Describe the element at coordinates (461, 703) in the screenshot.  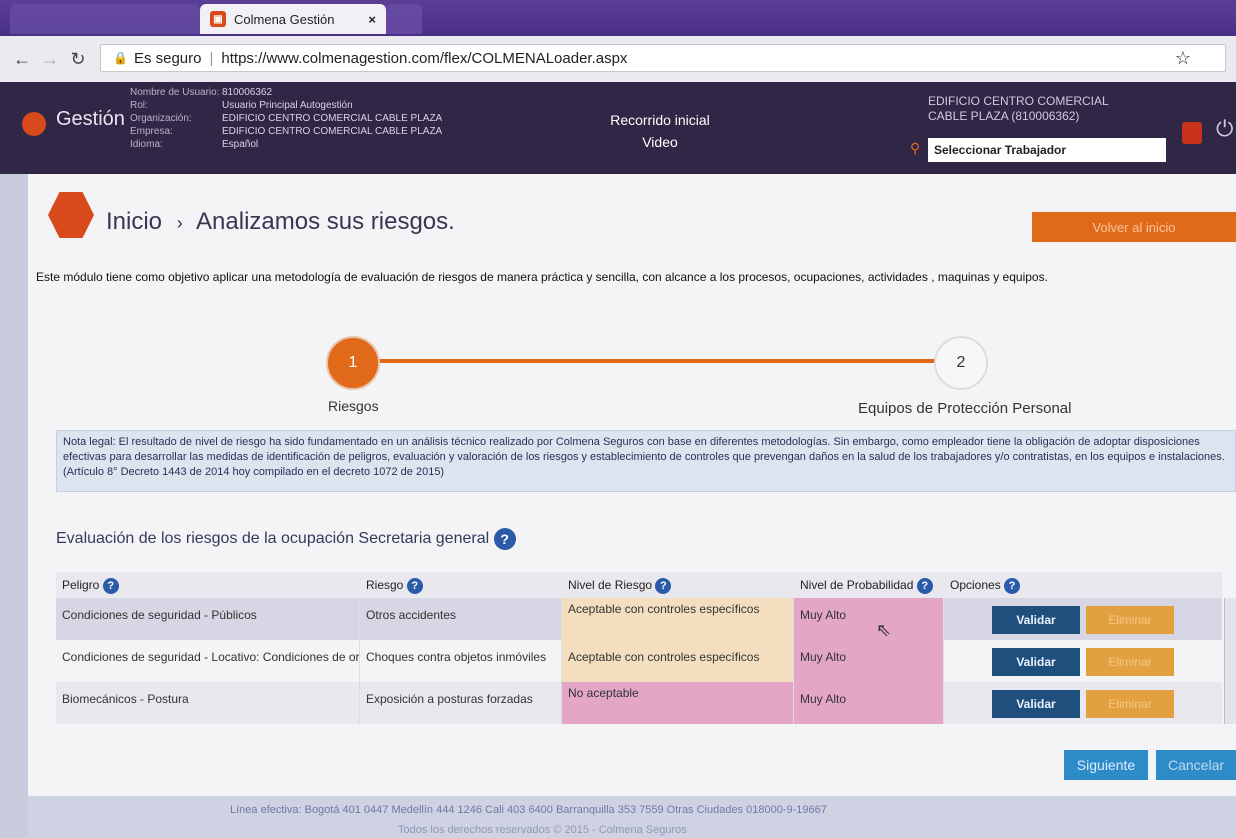
I see `cell-riesgo: Exposición a posturas forzadas` at that location.